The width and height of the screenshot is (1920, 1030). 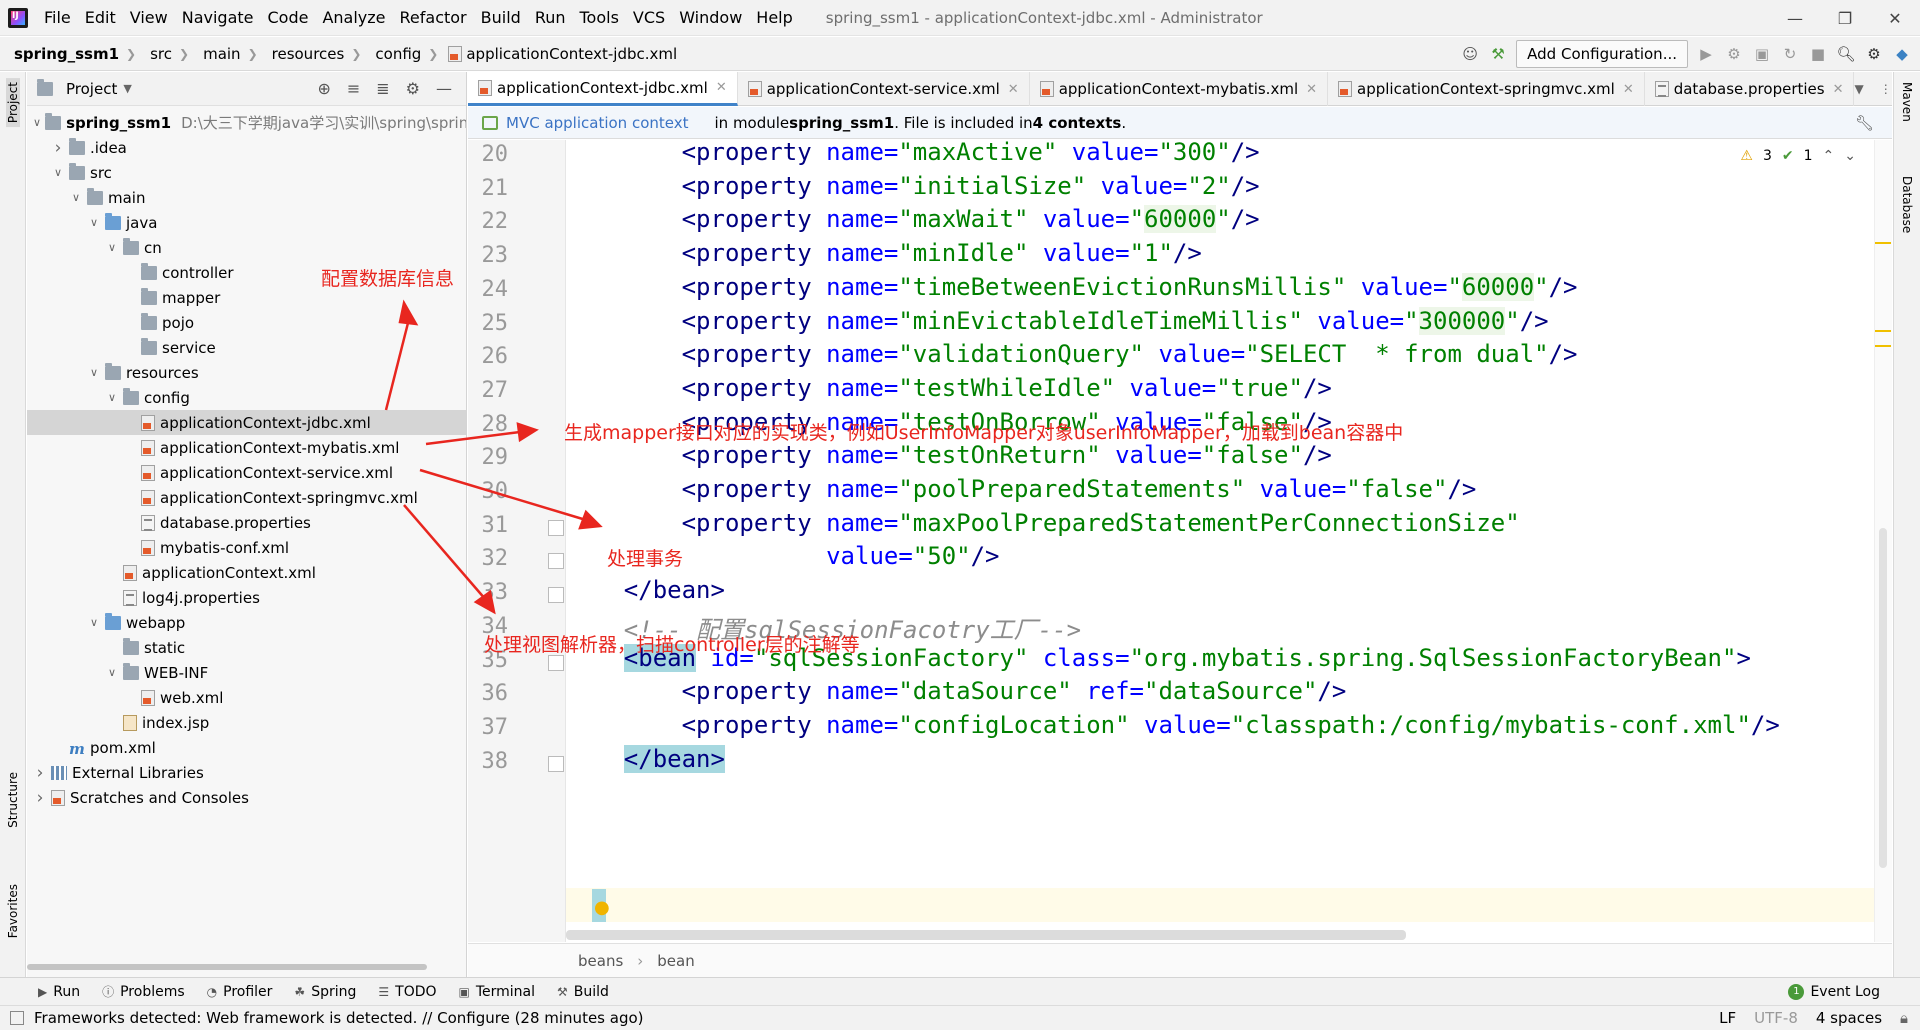 I want to click on maven-tool-button: Maven, so click(x=1907, y=102).